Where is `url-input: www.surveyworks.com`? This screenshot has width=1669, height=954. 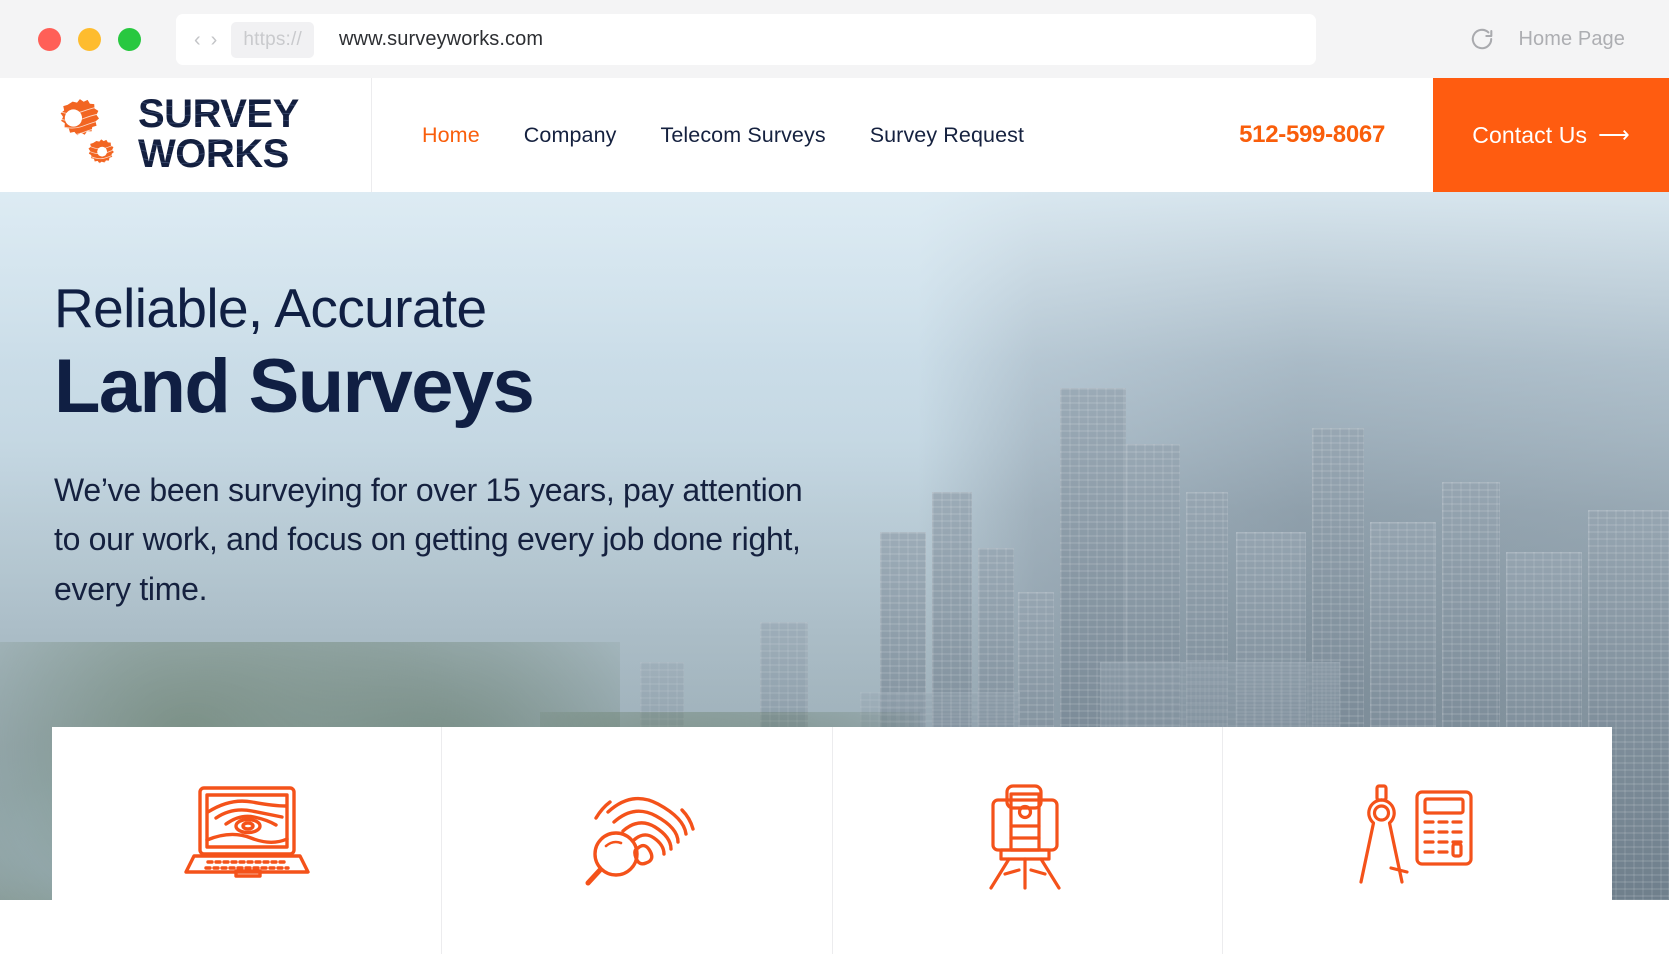 url-input: www.surveyworks.com is located at coordinates (441, 39).